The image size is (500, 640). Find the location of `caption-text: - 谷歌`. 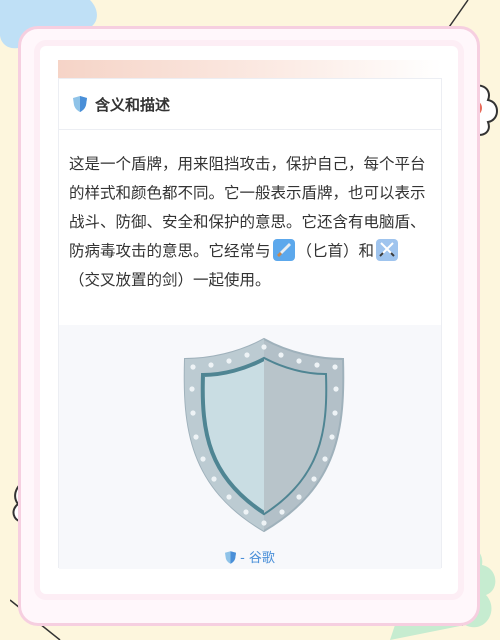

caption-text: - 谷歌 is located at coordinates (257, 558).